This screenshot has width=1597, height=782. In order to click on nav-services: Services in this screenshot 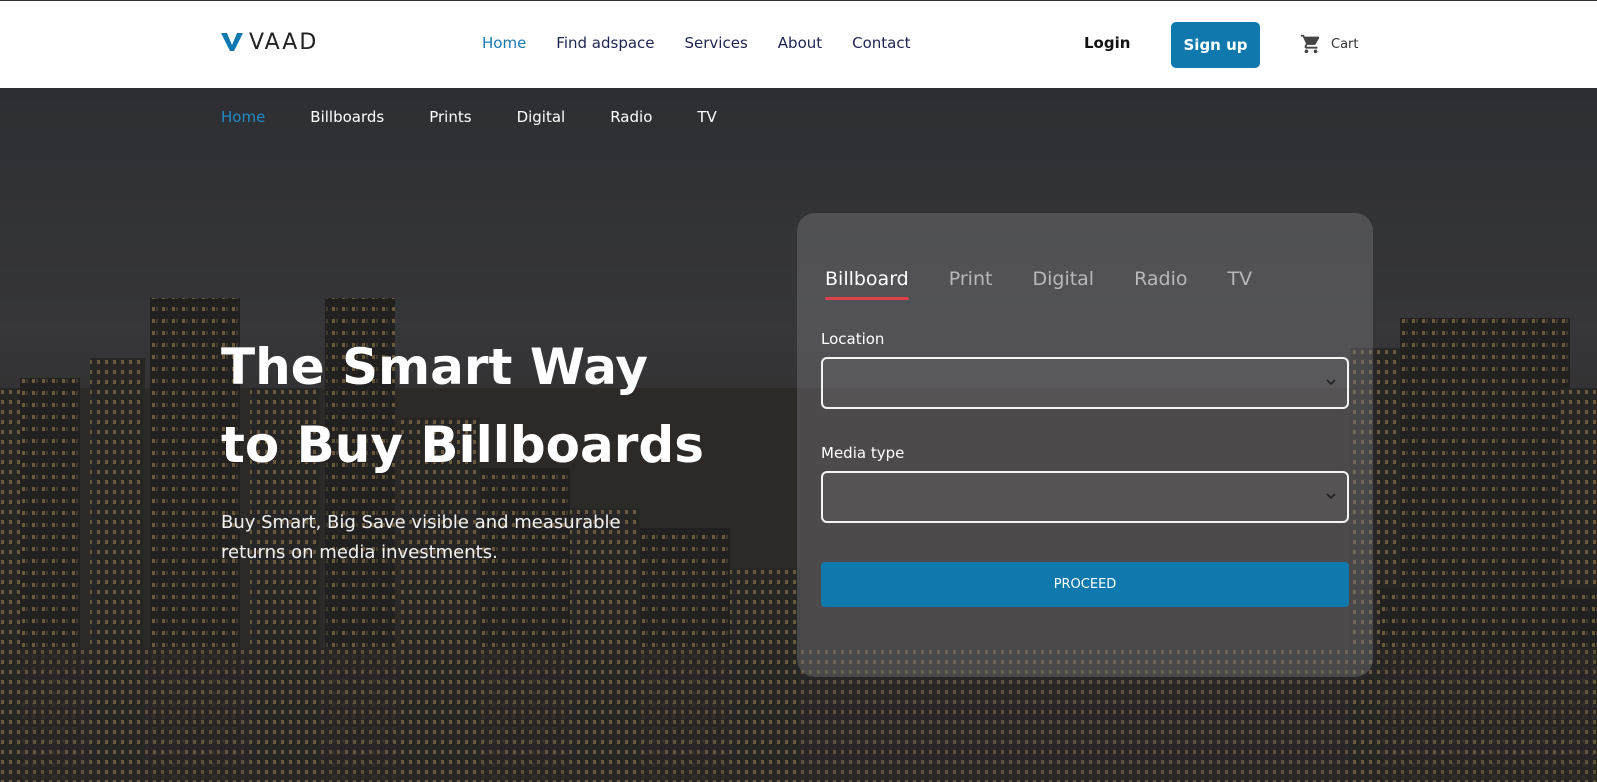, I will do `click(716, 43)`.